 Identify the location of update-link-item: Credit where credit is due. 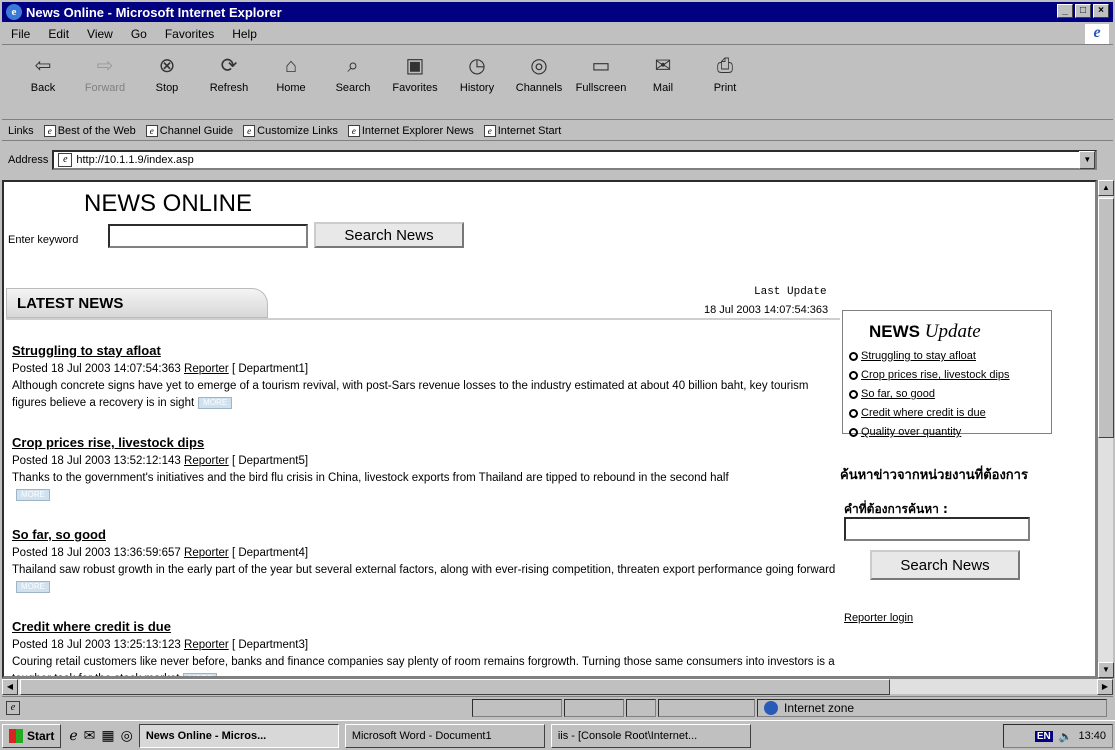
(950, 413).